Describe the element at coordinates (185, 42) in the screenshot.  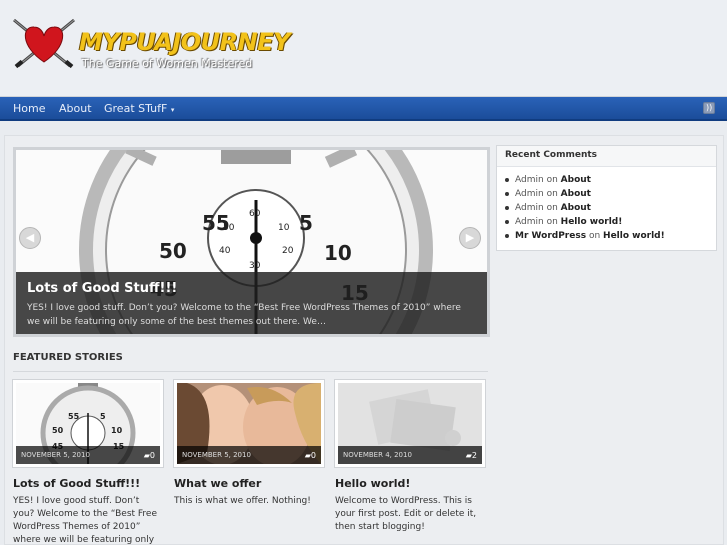
I see `site-title: MYPUAJOURNEY` at that location.